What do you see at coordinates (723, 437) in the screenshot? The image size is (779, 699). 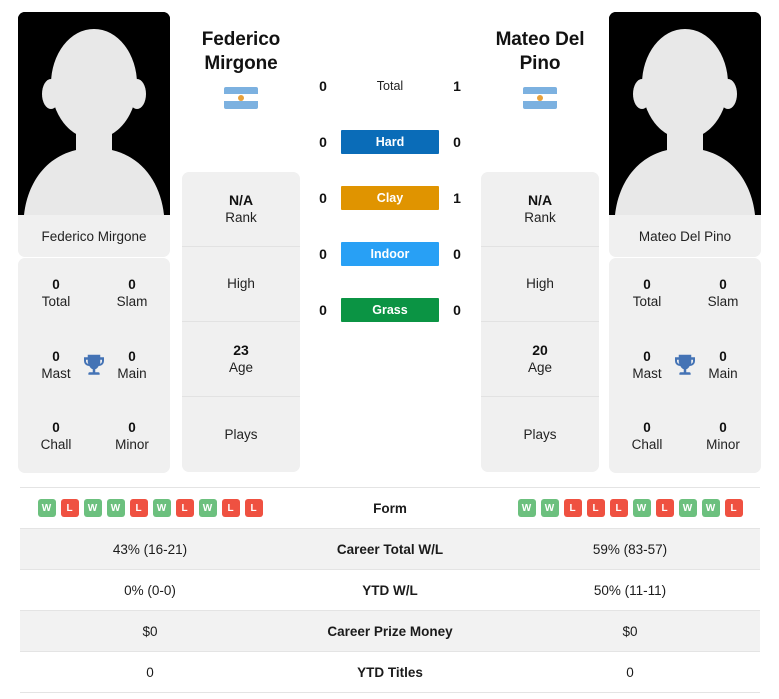 I see `titles-minor-right: 0 Minor` at bounding box center [723, 437].